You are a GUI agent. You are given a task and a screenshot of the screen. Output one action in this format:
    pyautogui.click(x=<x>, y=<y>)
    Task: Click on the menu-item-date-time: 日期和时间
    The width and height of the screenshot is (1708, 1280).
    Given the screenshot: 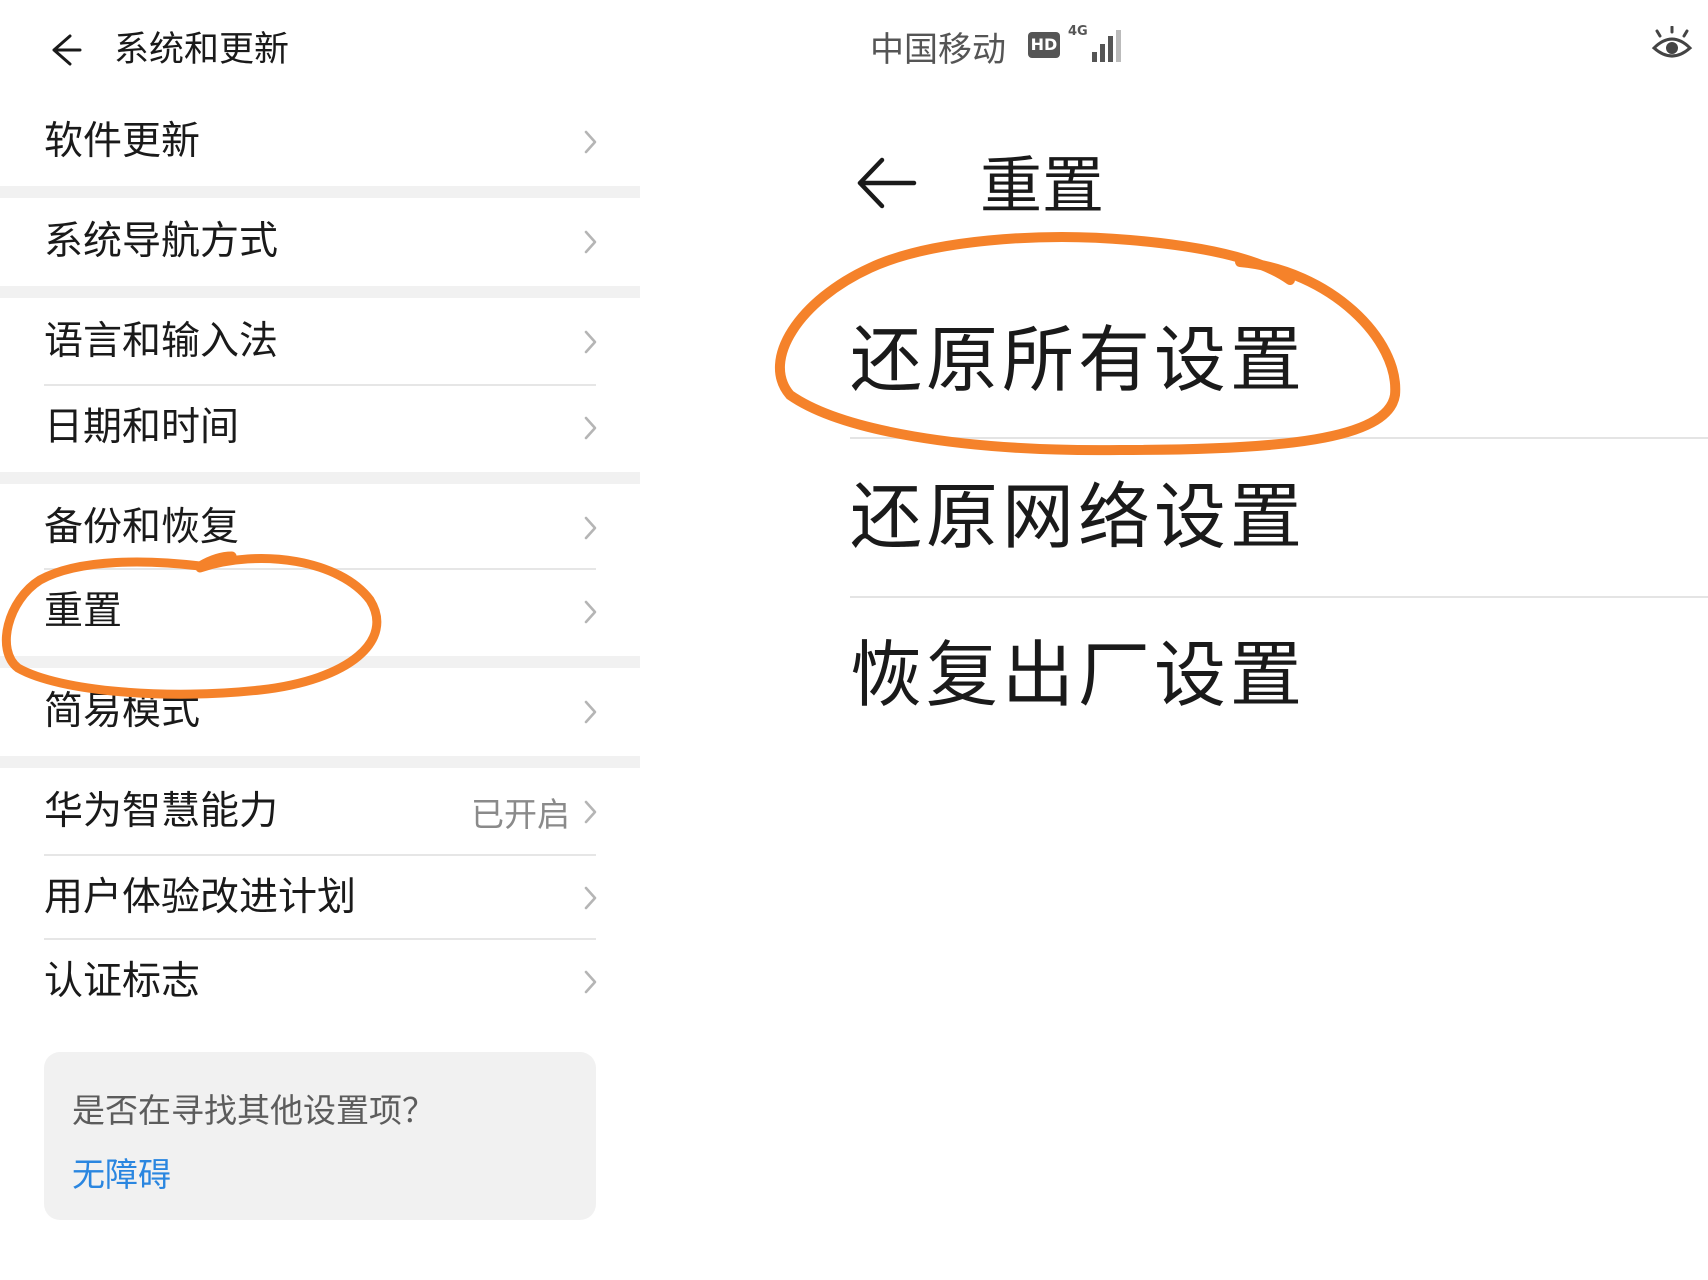 What is the action you would take?
    pyautogui.click(x=320, y=428)
    